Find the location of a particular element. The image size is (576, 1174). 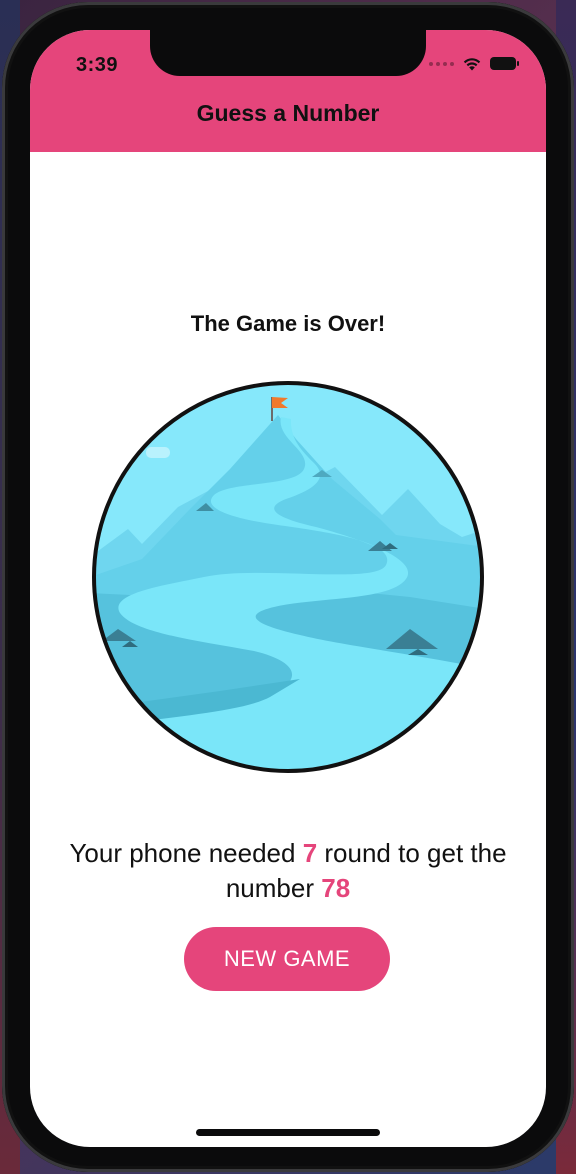

status-time: 3:39 is located at coordinates (97, 65).